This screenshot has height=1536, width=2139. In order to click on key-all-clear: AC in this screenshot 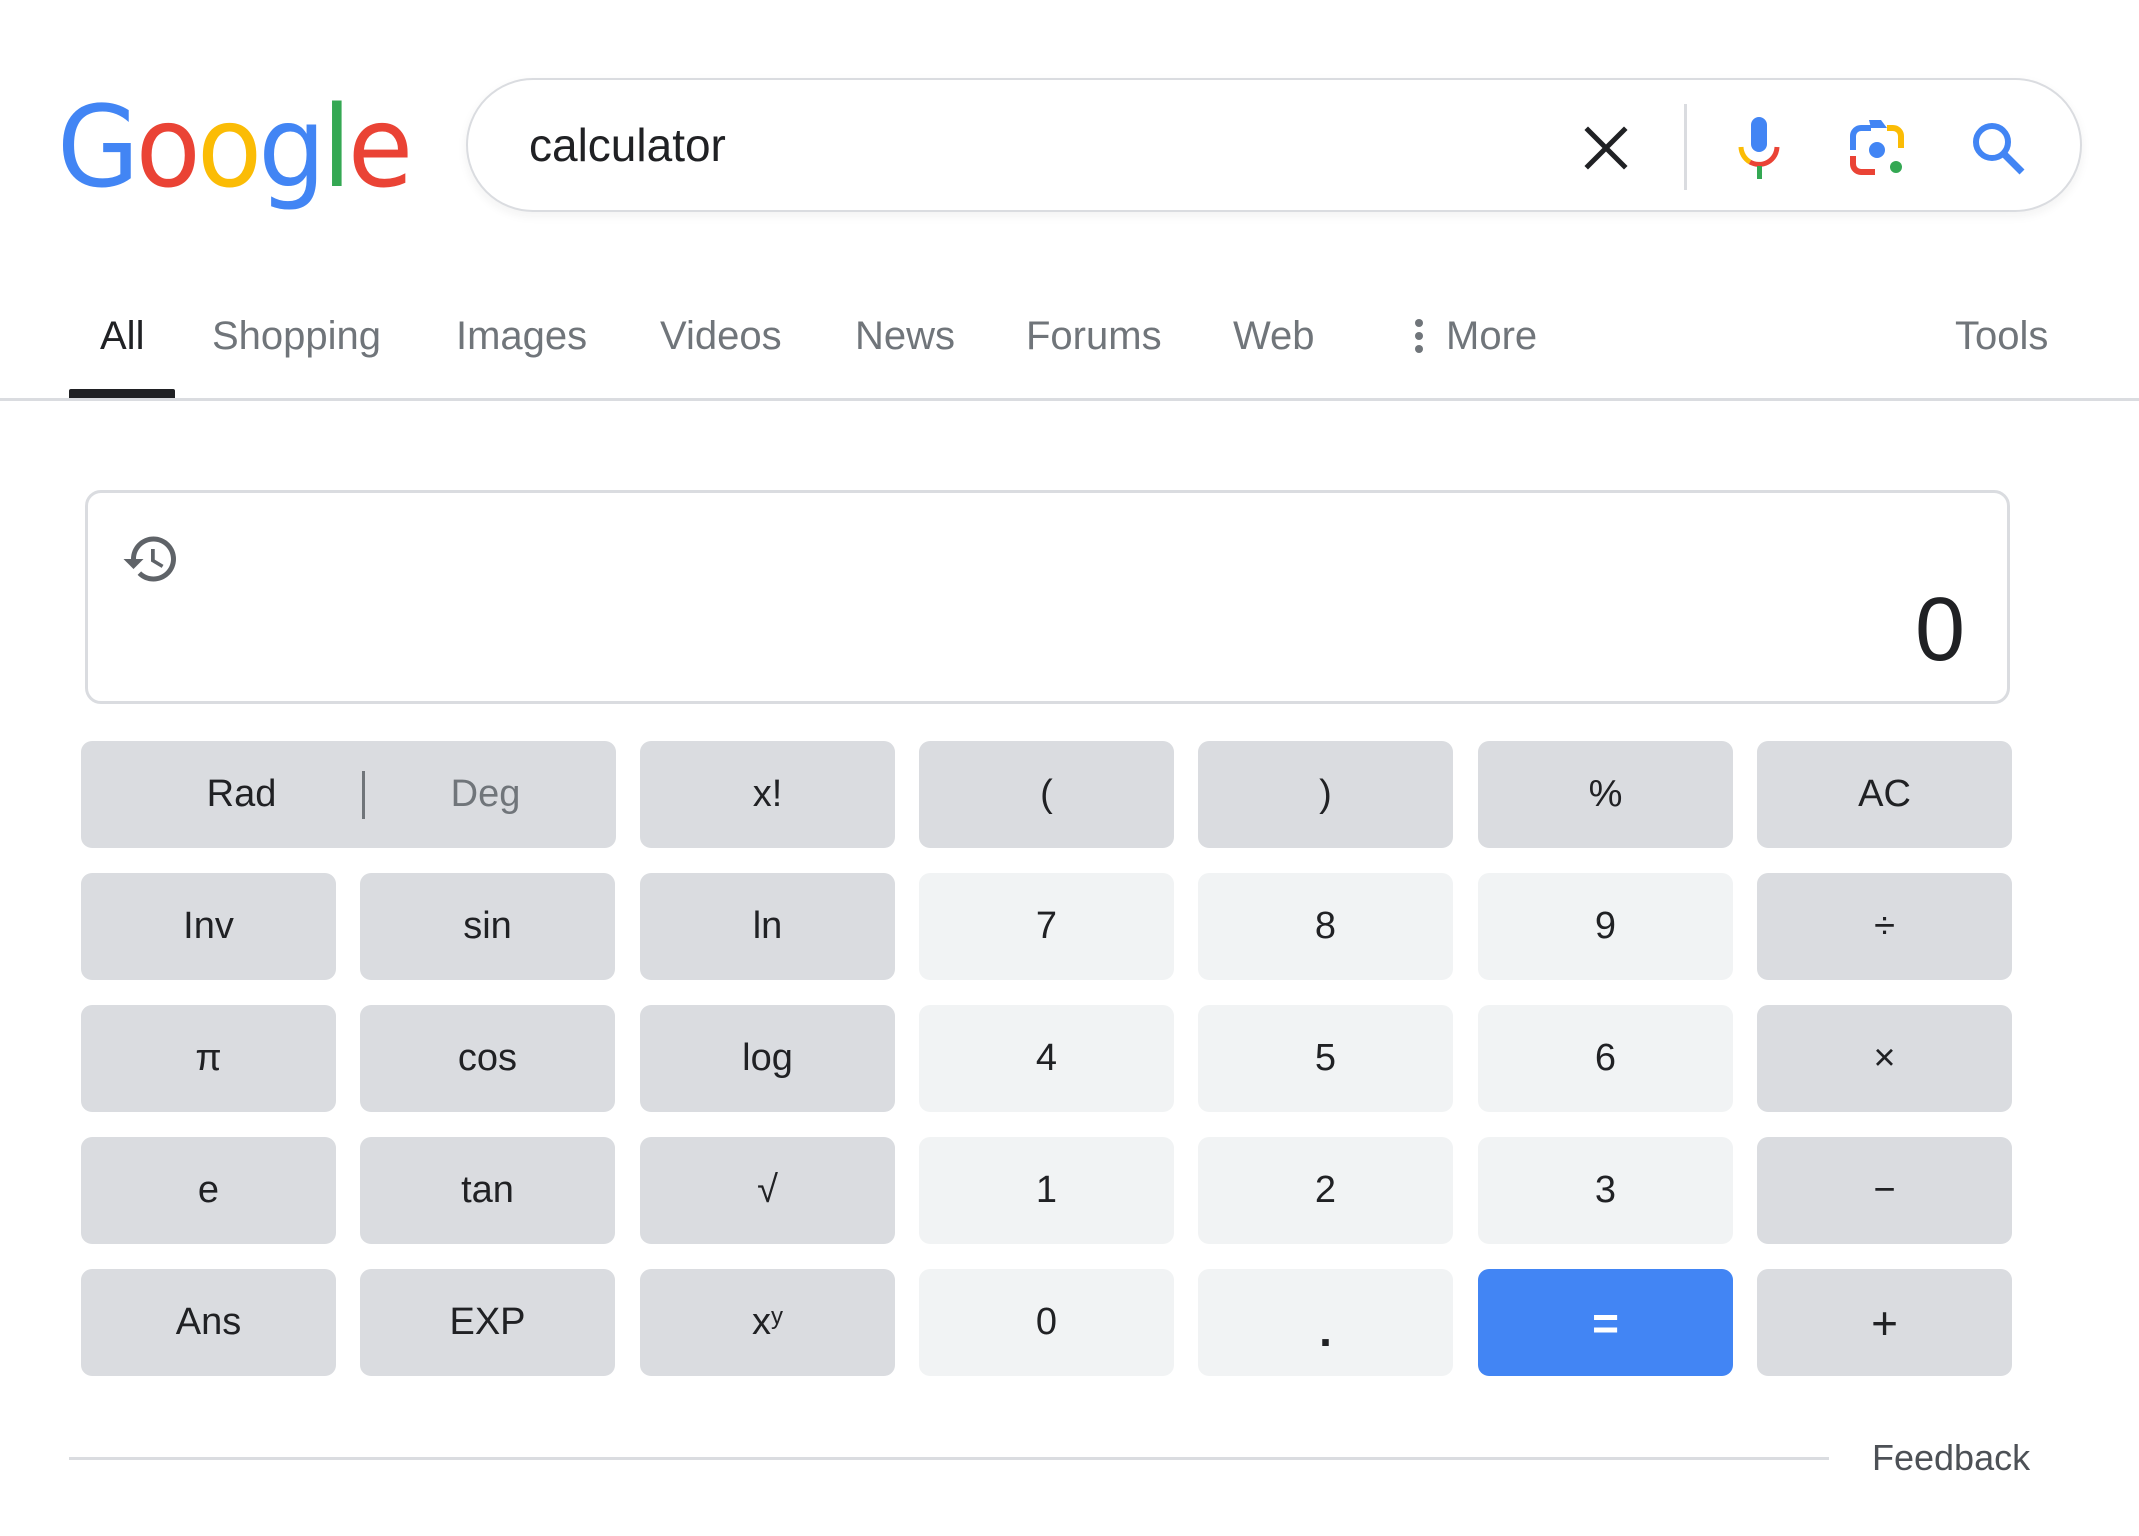, I will do `click(1884, 794)`.